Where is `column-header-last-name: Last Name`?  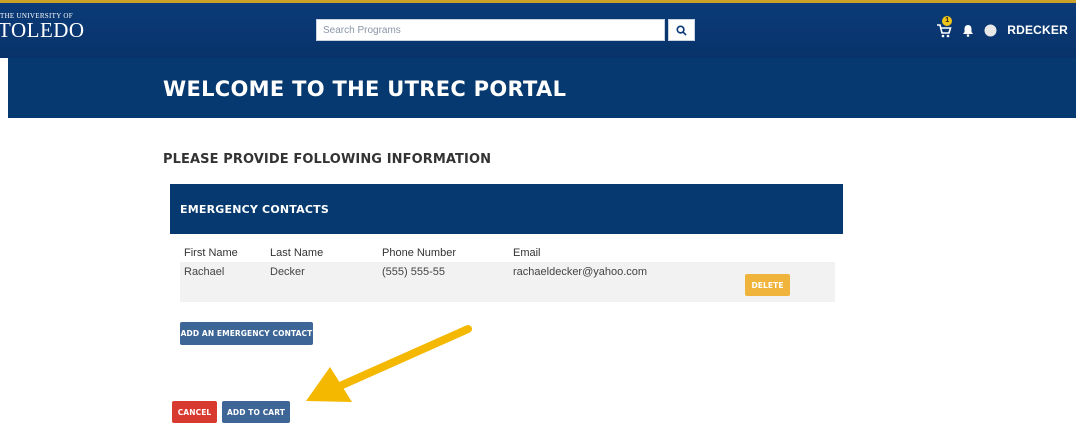
column-header-last-name: Last Name is located at coordinates (297, 253).